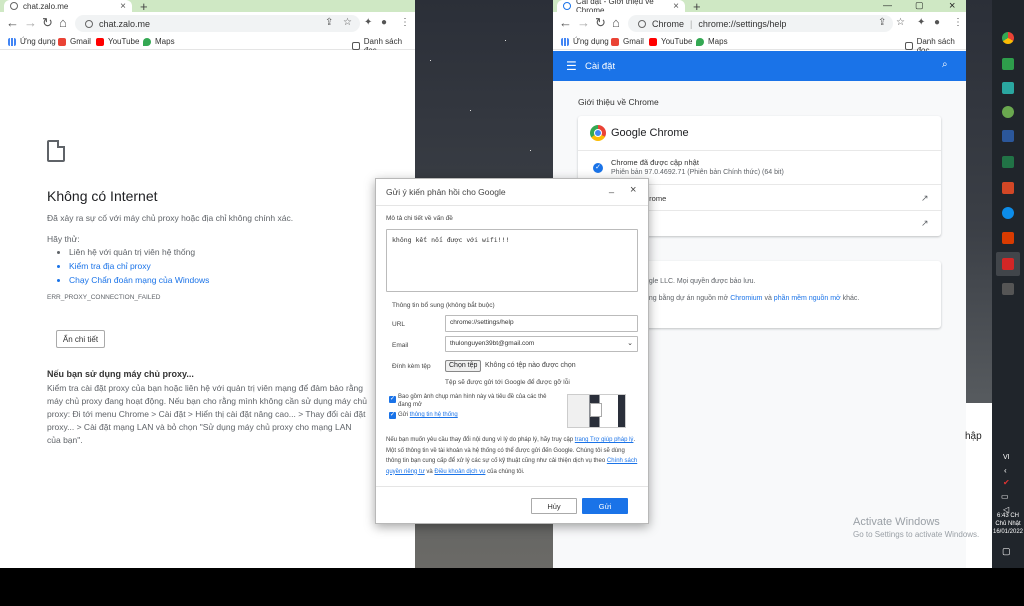 The image size is (1024, 606). I want to click on clock: 6:43 CH Chủ Nhật 16/01/2022, so click(1008, 524).